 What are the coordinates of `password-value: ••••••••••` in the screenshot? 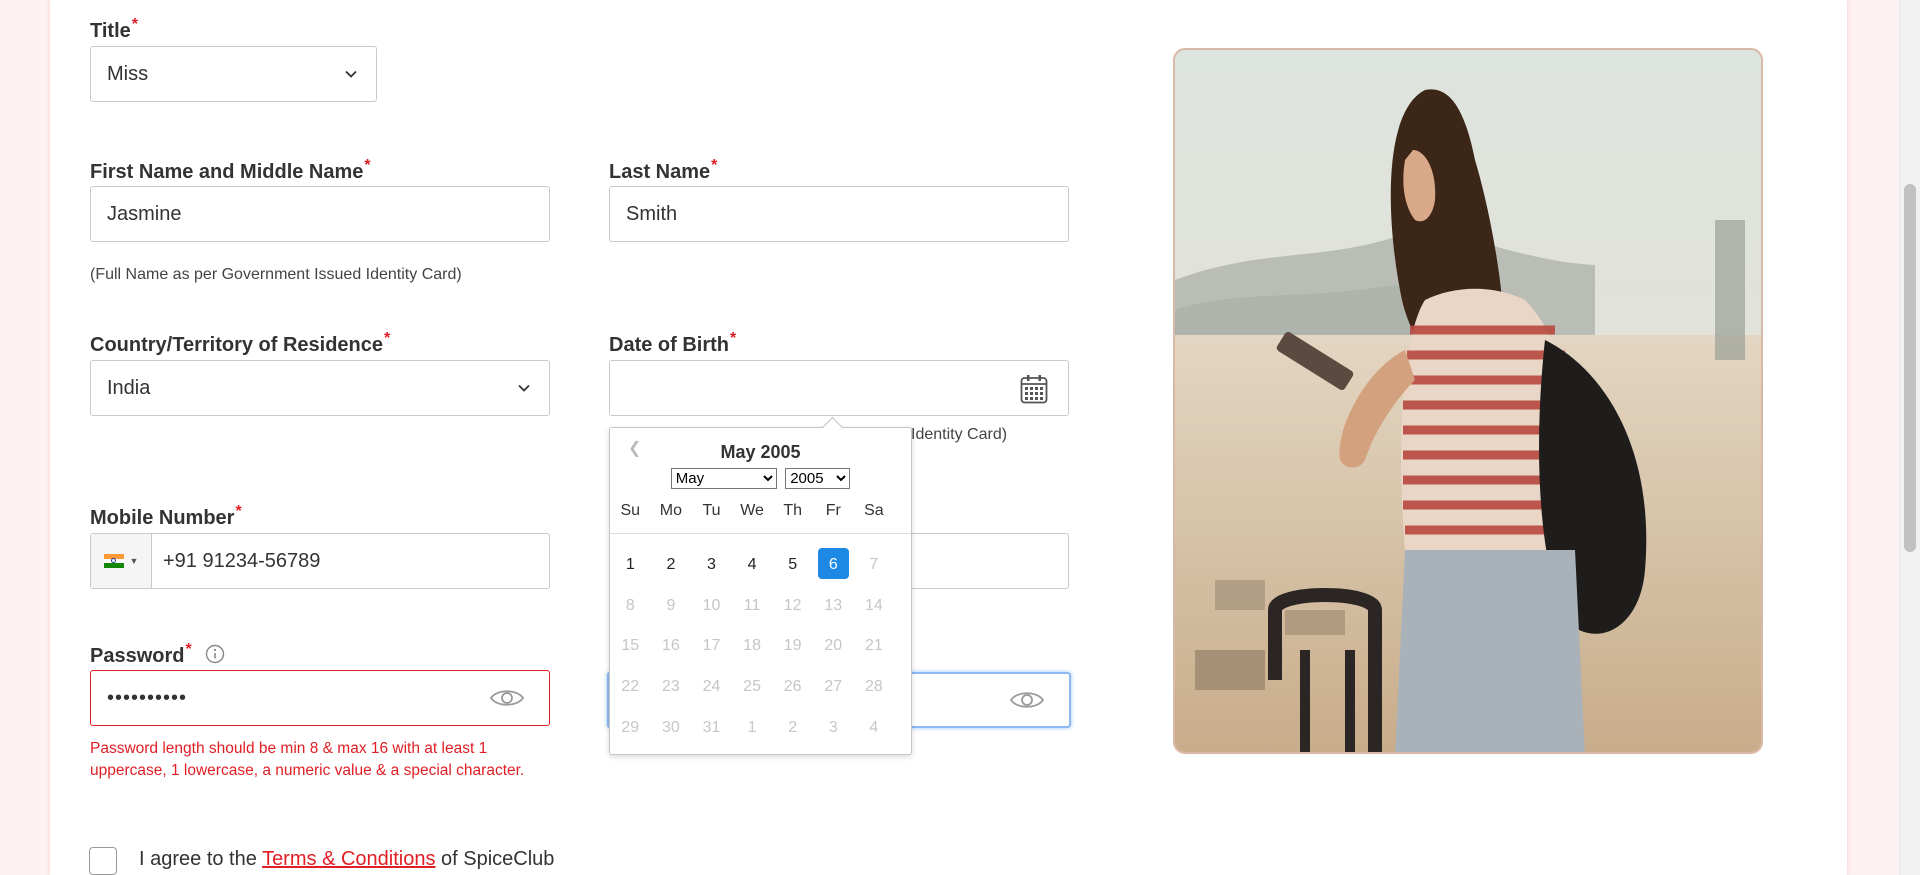 It's located at (147, 697).